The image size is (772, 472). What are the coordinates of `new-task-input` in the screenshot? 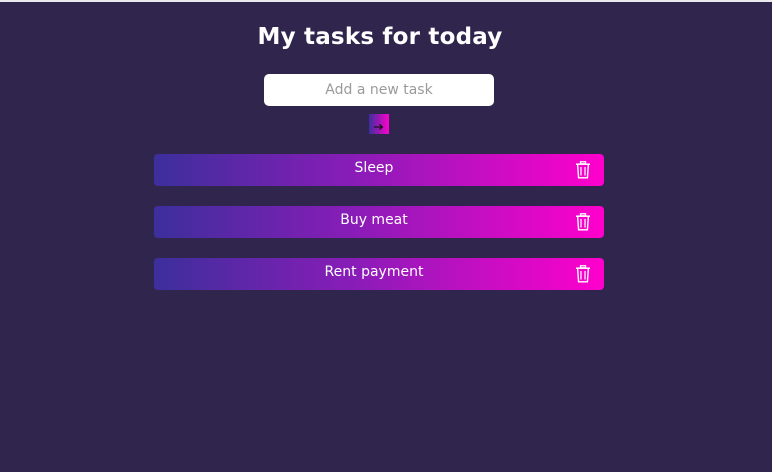 It's located at (379, 90).